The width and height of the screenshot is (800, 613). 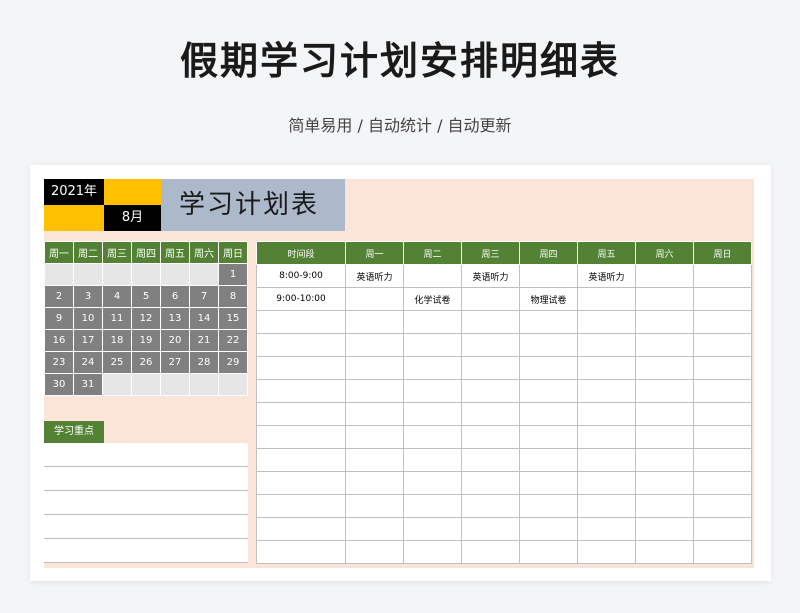 I want to click on calendar-day-cell: 5, so click(x=146, y=296).